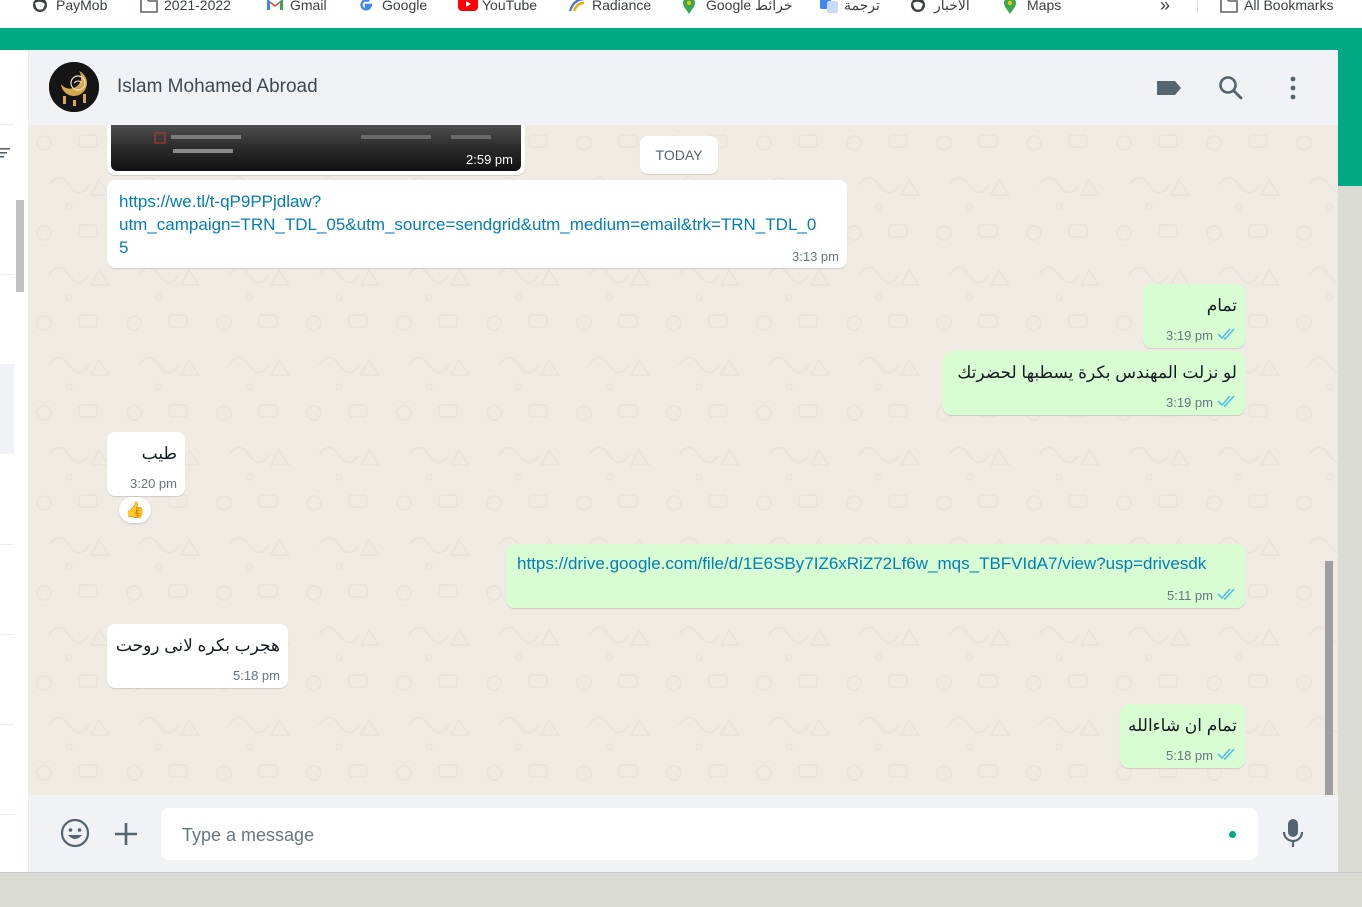 The image size is (1362, 907). I want to click on taskbar-edge, so click(681, 889).